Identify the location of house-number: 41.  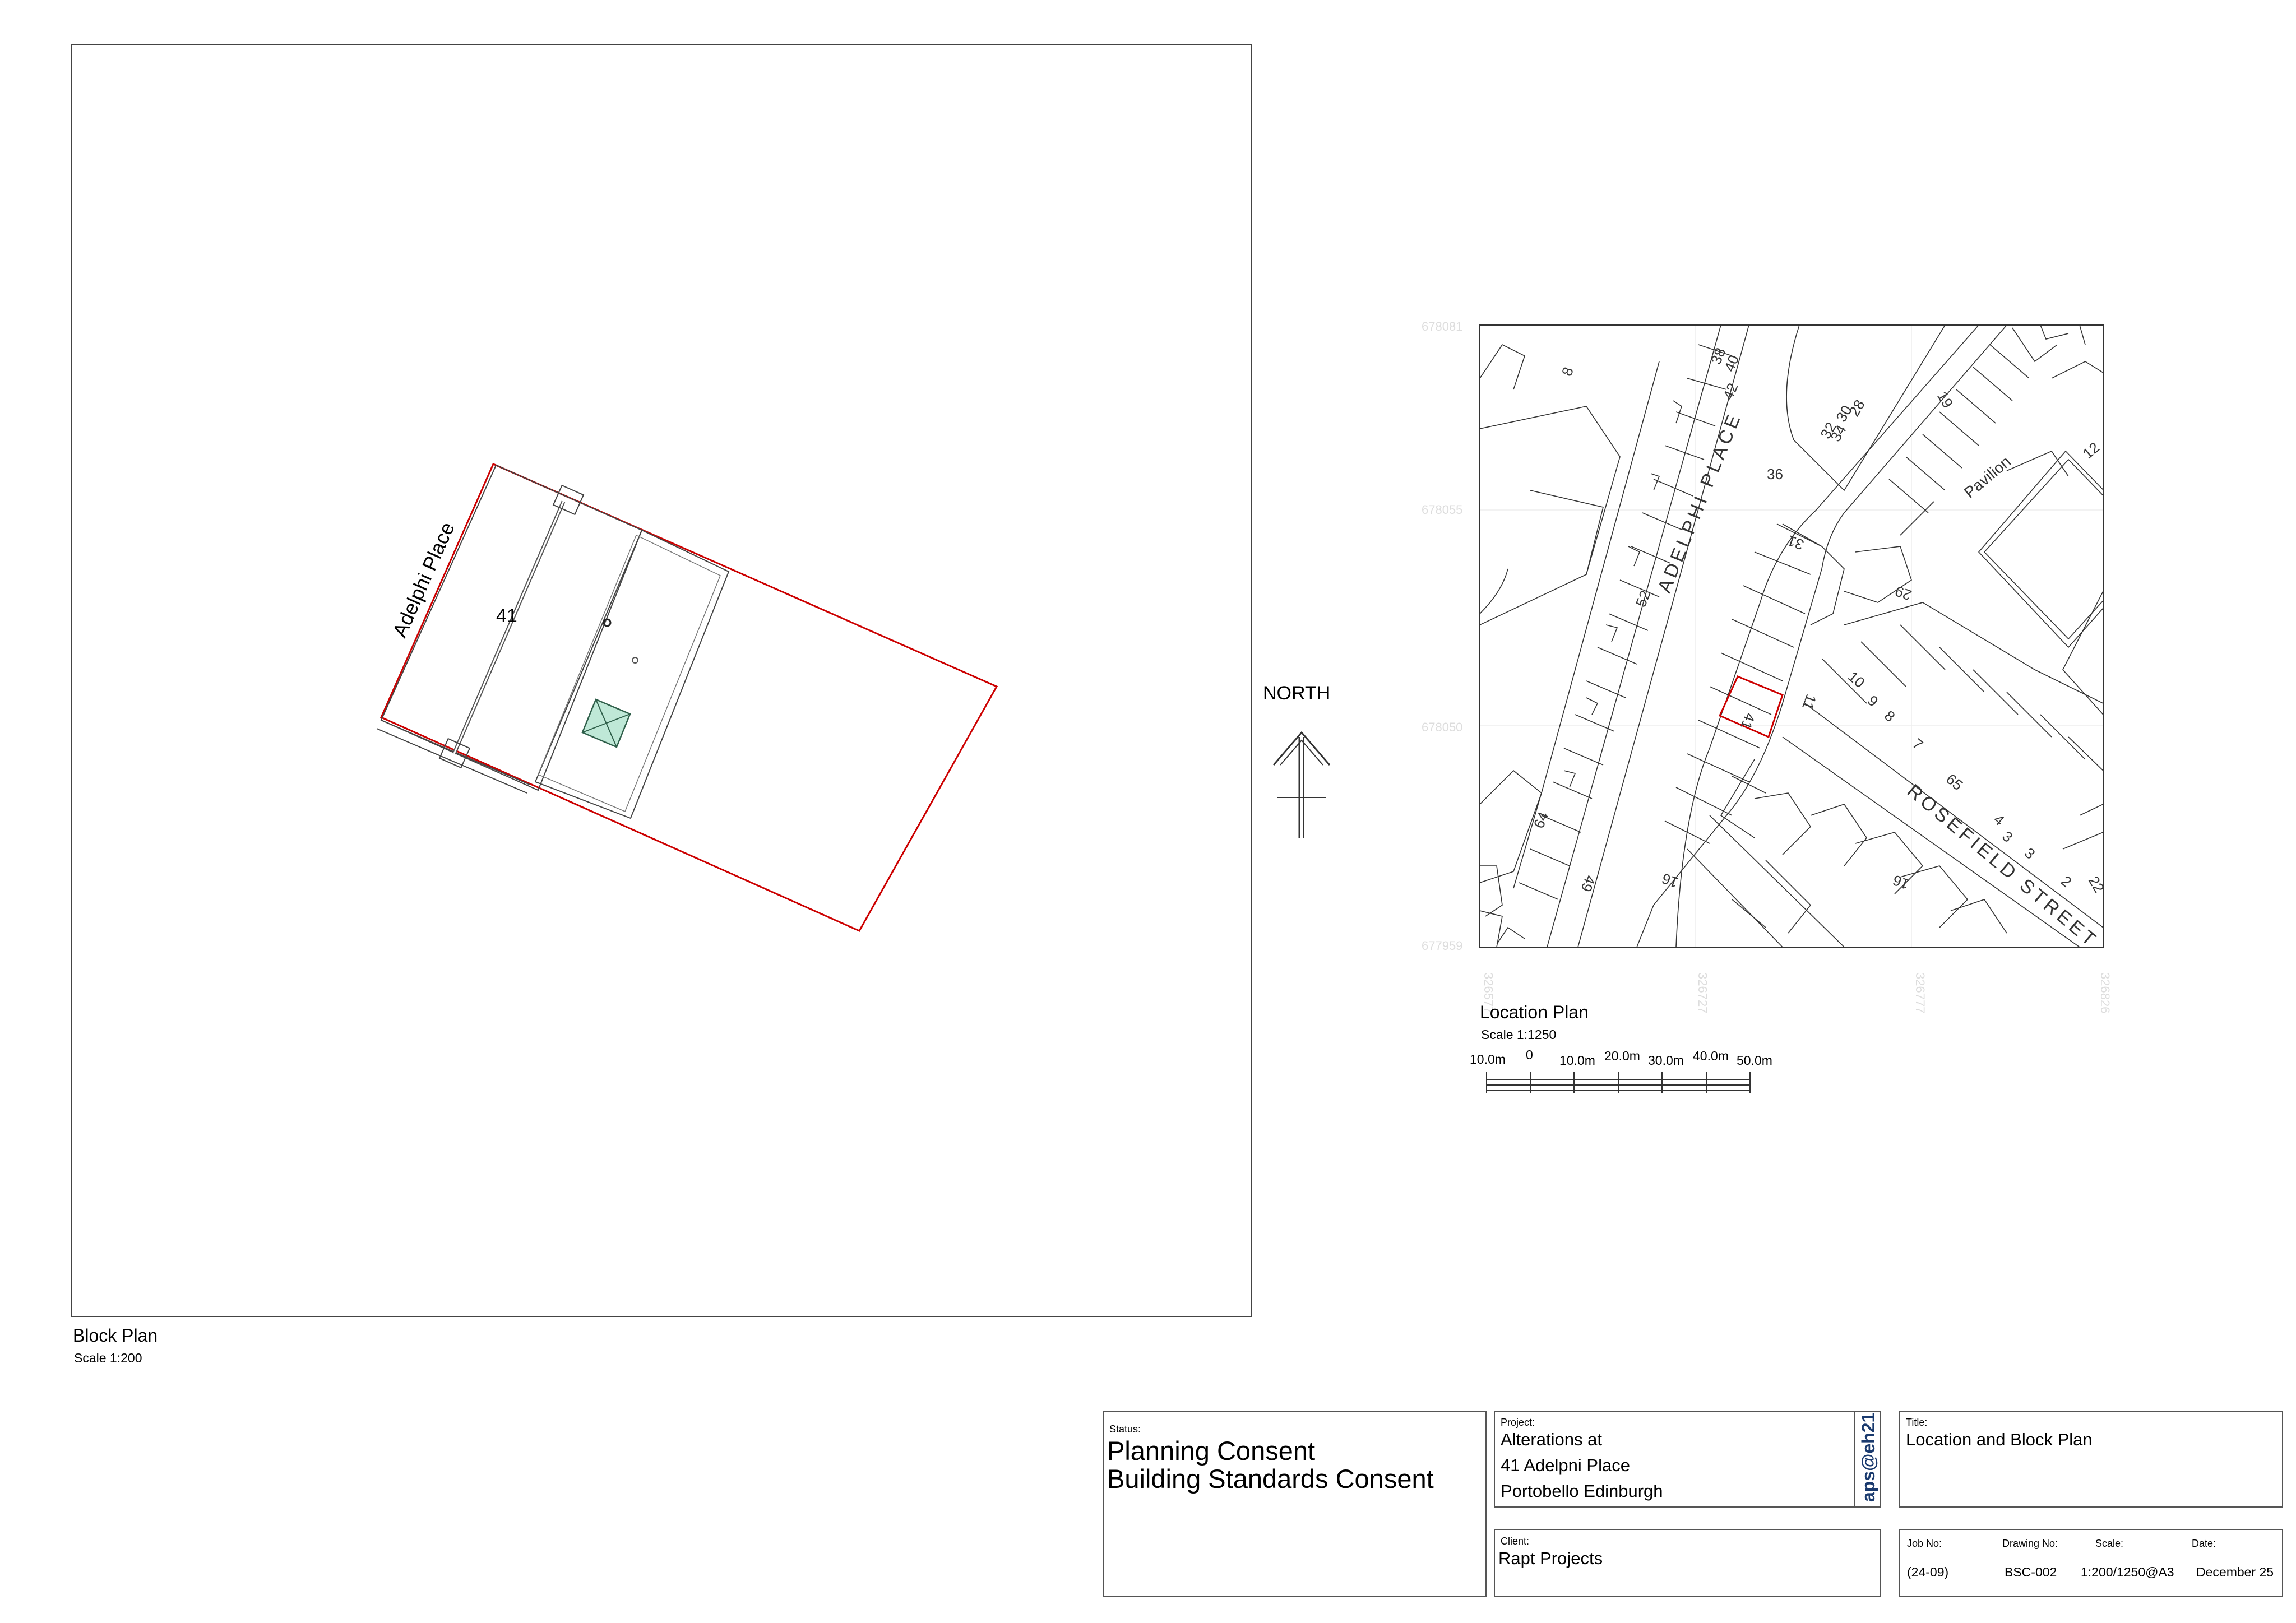
(1747, 721).